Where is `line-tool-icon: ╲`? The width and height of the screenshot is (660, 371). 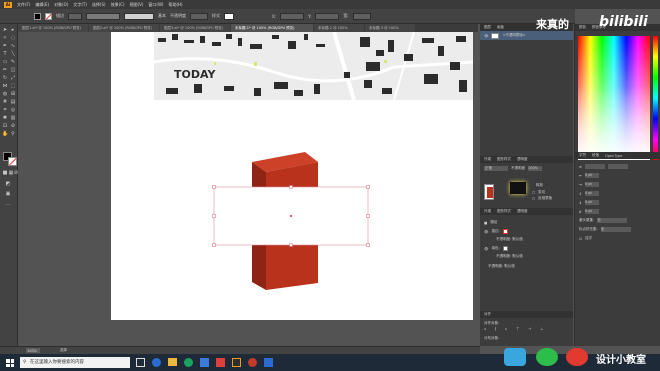
line-tool-icon: ╲ is located at coordinates (13, 54).